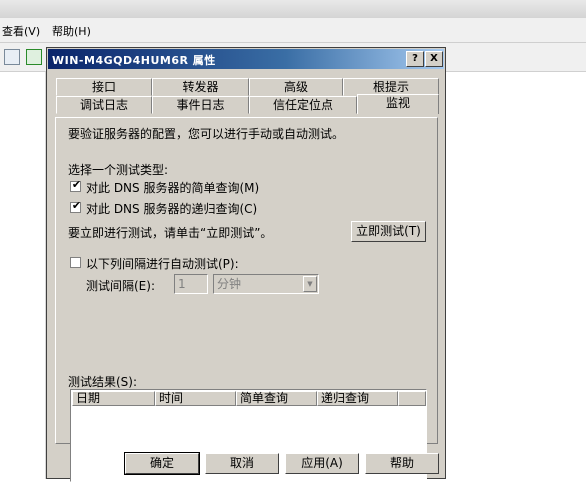  Describe the element at coordinates (113, 398) in the screenshot. I see `column-date: 日期` at that location.